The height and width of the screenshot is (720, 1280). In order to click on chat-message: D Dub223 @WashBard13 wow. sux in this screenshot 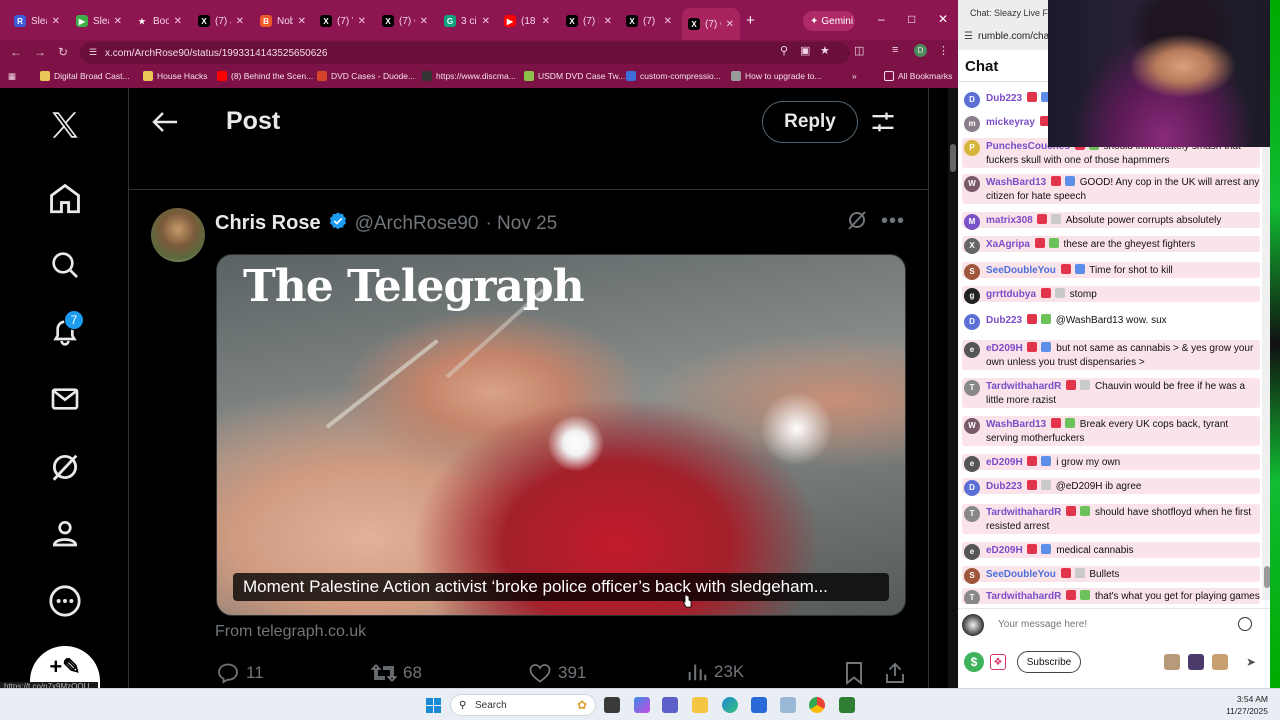, I will do `click(1111, 321)`.